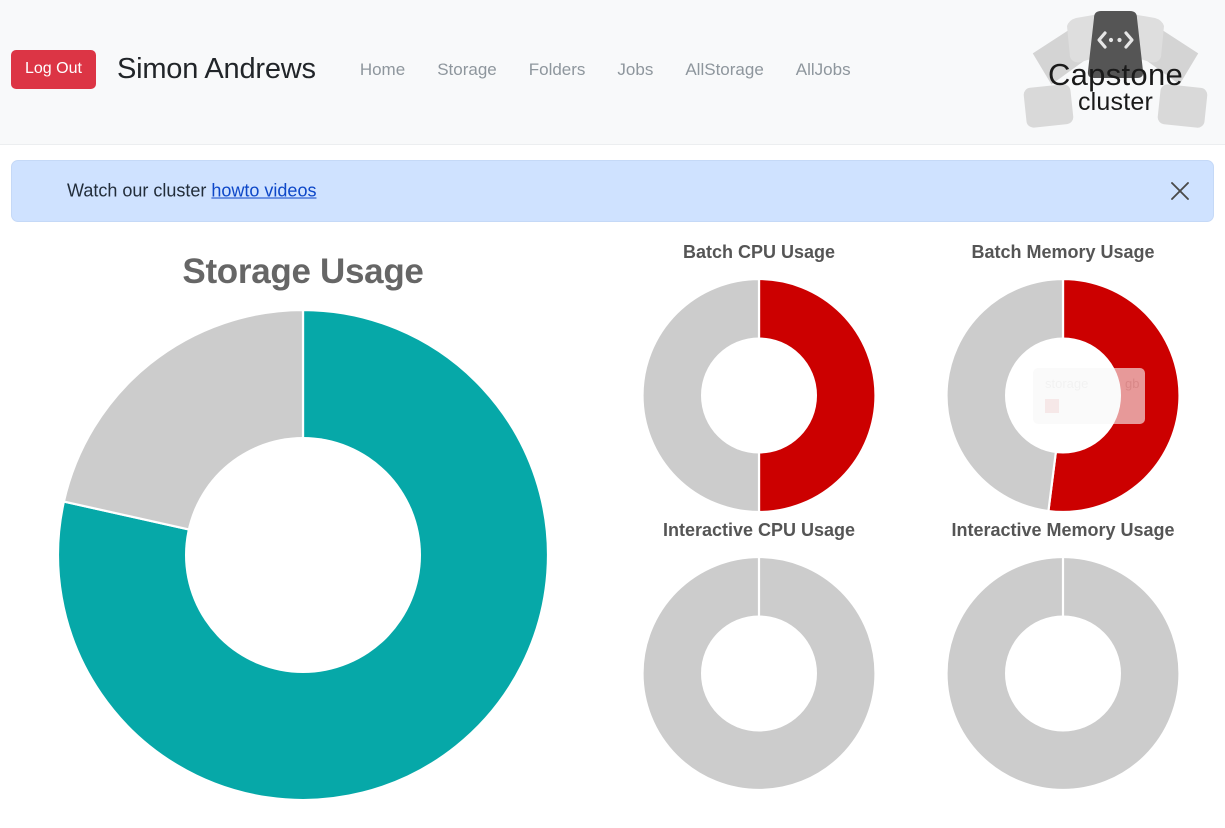 This screenshot has width=1225, height=828. Describe the element at coordinates (759, 252) in the screenshot. I see `batch-cpu-usage-title: Batch CPU Usage` at that location.